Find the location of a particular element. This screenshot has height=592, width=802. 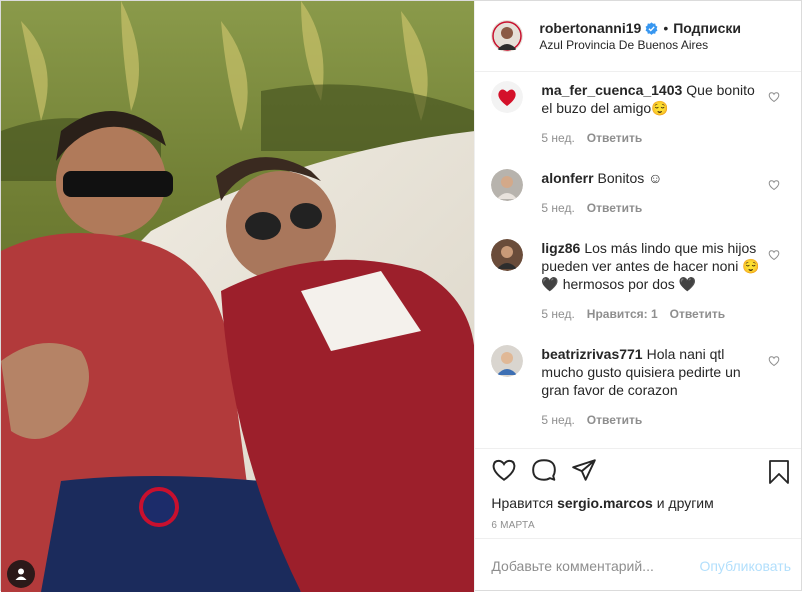

post-date: 6 марта is located at coordinates (512, 525).